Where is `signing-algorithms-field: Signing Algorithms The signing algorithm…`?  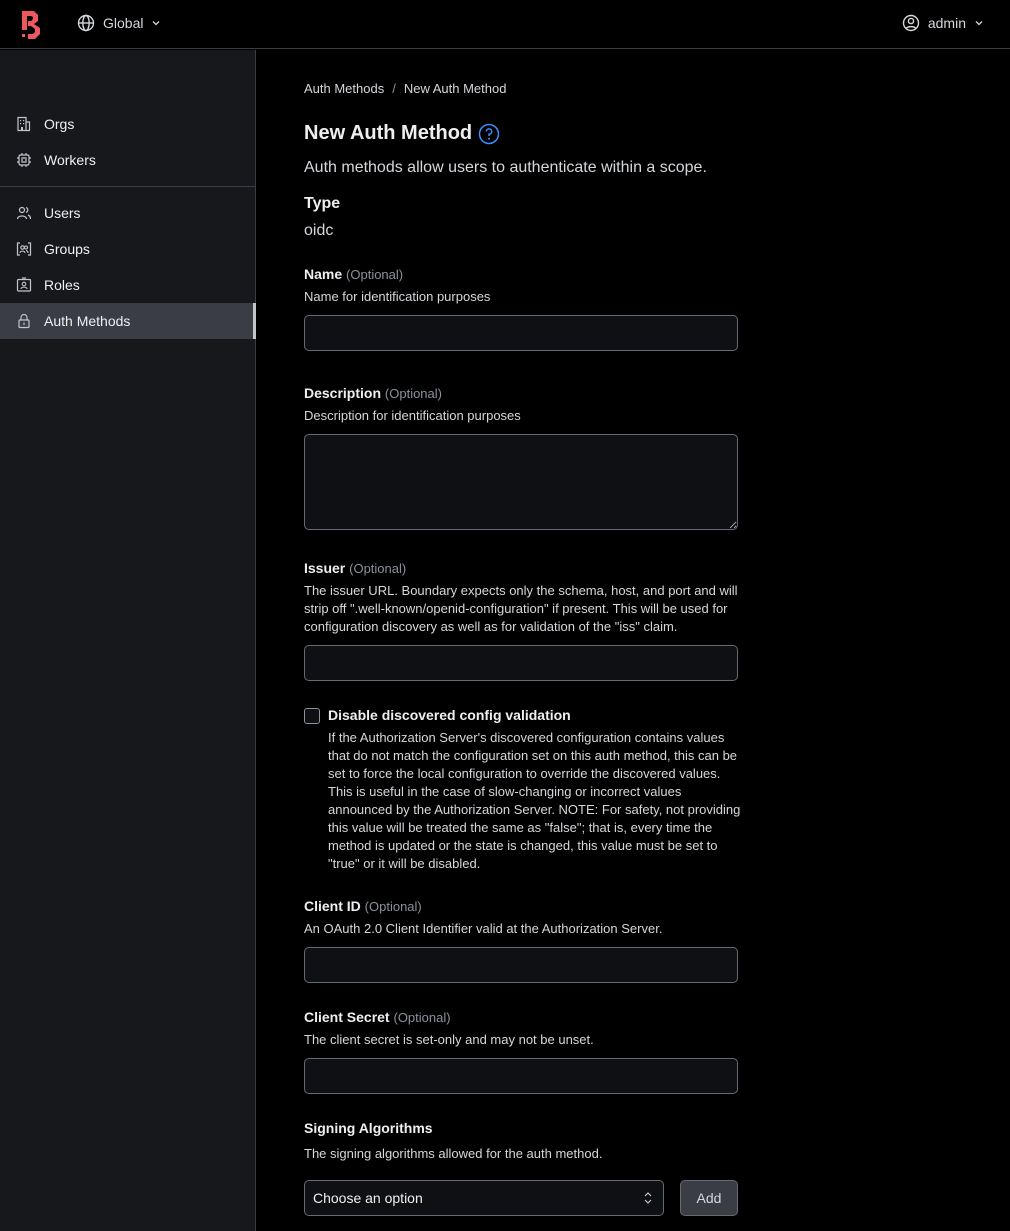
signing-algorithms-field: Signing Algorithms The signing algorithm… is located at coordinates (524, 1168).